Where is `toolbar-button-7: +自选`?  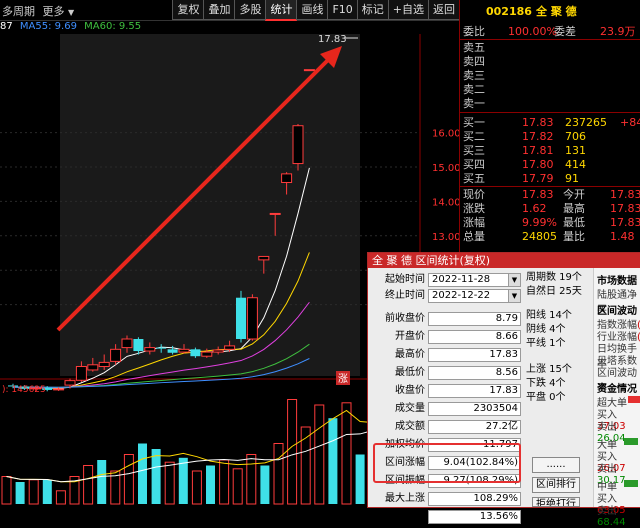 toolbar-button-7: +自选 is located at coordinates (408, 10).